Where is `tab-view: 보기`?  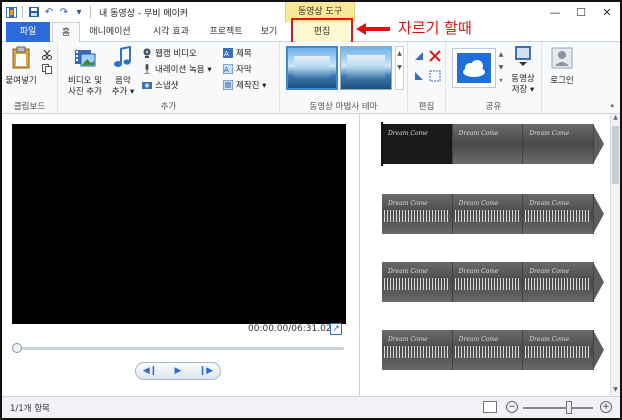
tab-view: 보기 is located at coordinates (269, 32).